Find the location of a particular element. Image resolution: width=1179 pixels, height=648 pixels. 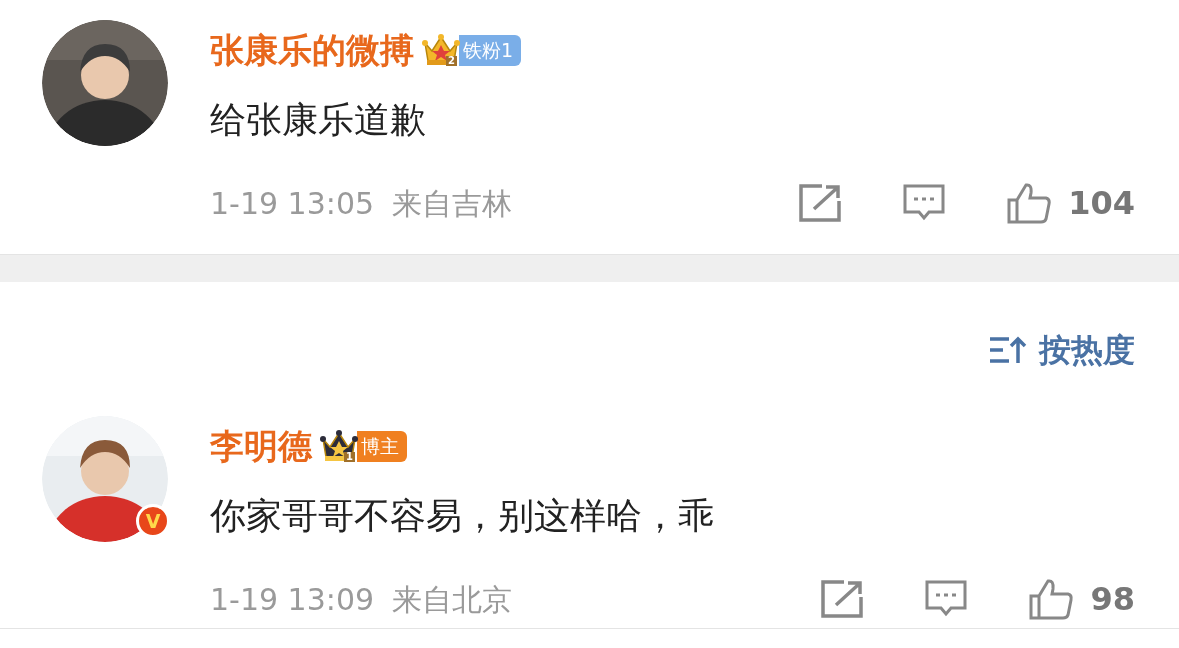

comment-text: 给张康乐道歉 is located at coordinates (318, 120).